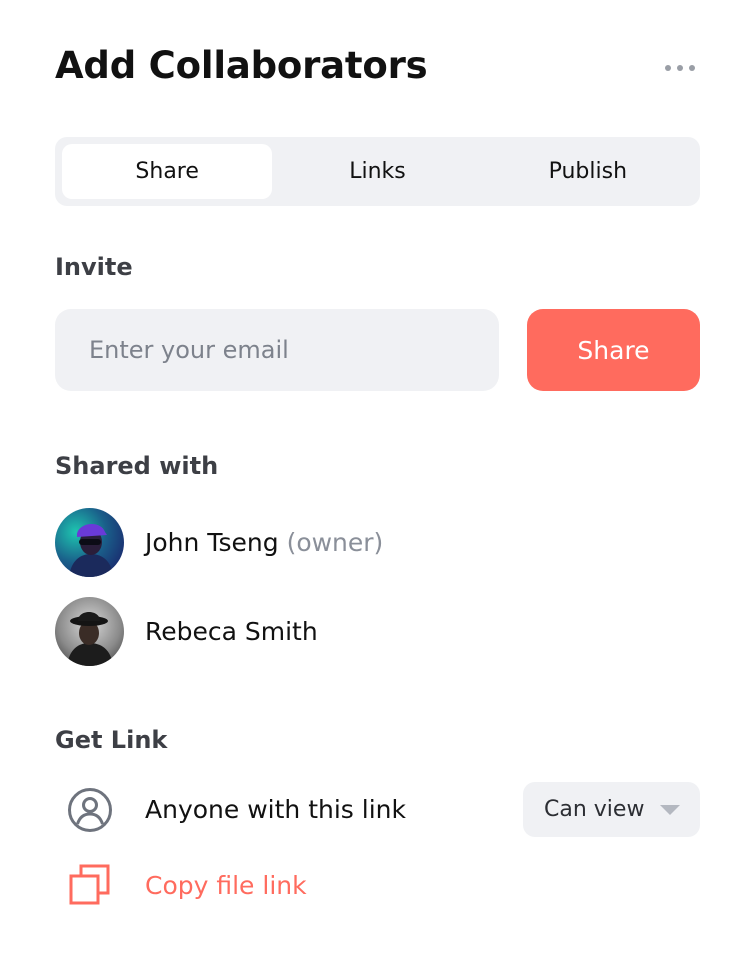 The height and width of the screenshot is (960, 755). I want to click on collaborator-row: Rebeca Smith, so click(186, 631).